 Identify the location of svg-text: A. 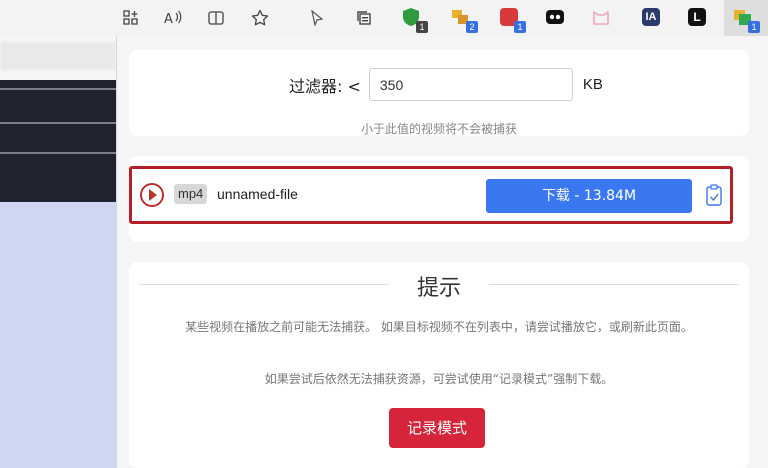
(168, 19).